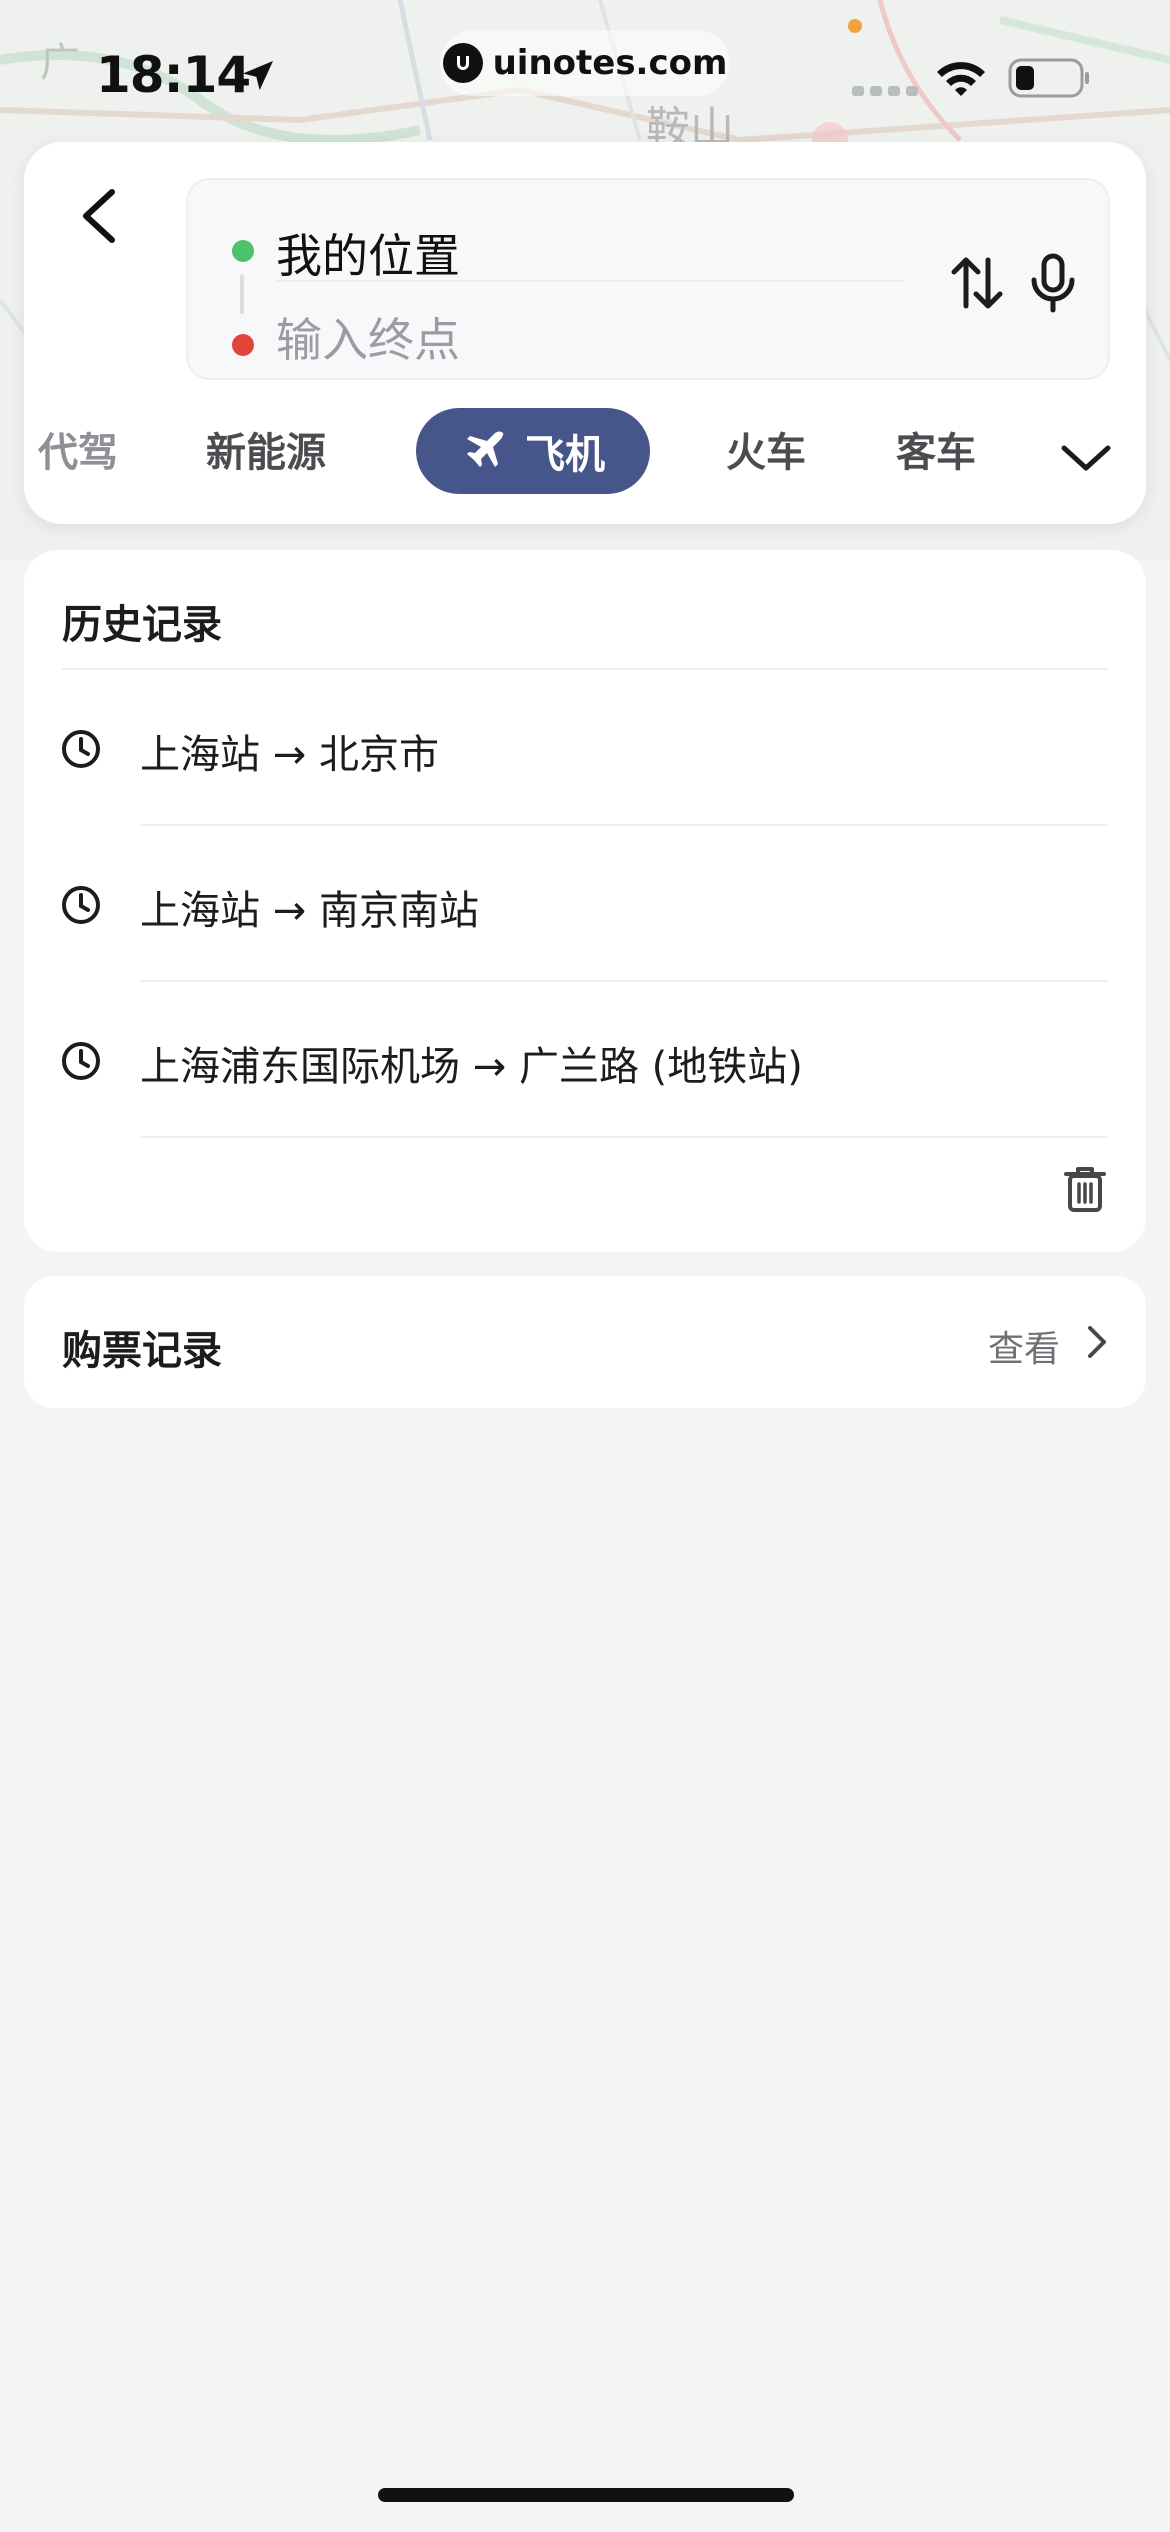 The height and width of the screenshot is (2532, 1170). Describe the element at coordinates (1086, 458) in the screenshot. I see `chevron-down-icon` at that location.